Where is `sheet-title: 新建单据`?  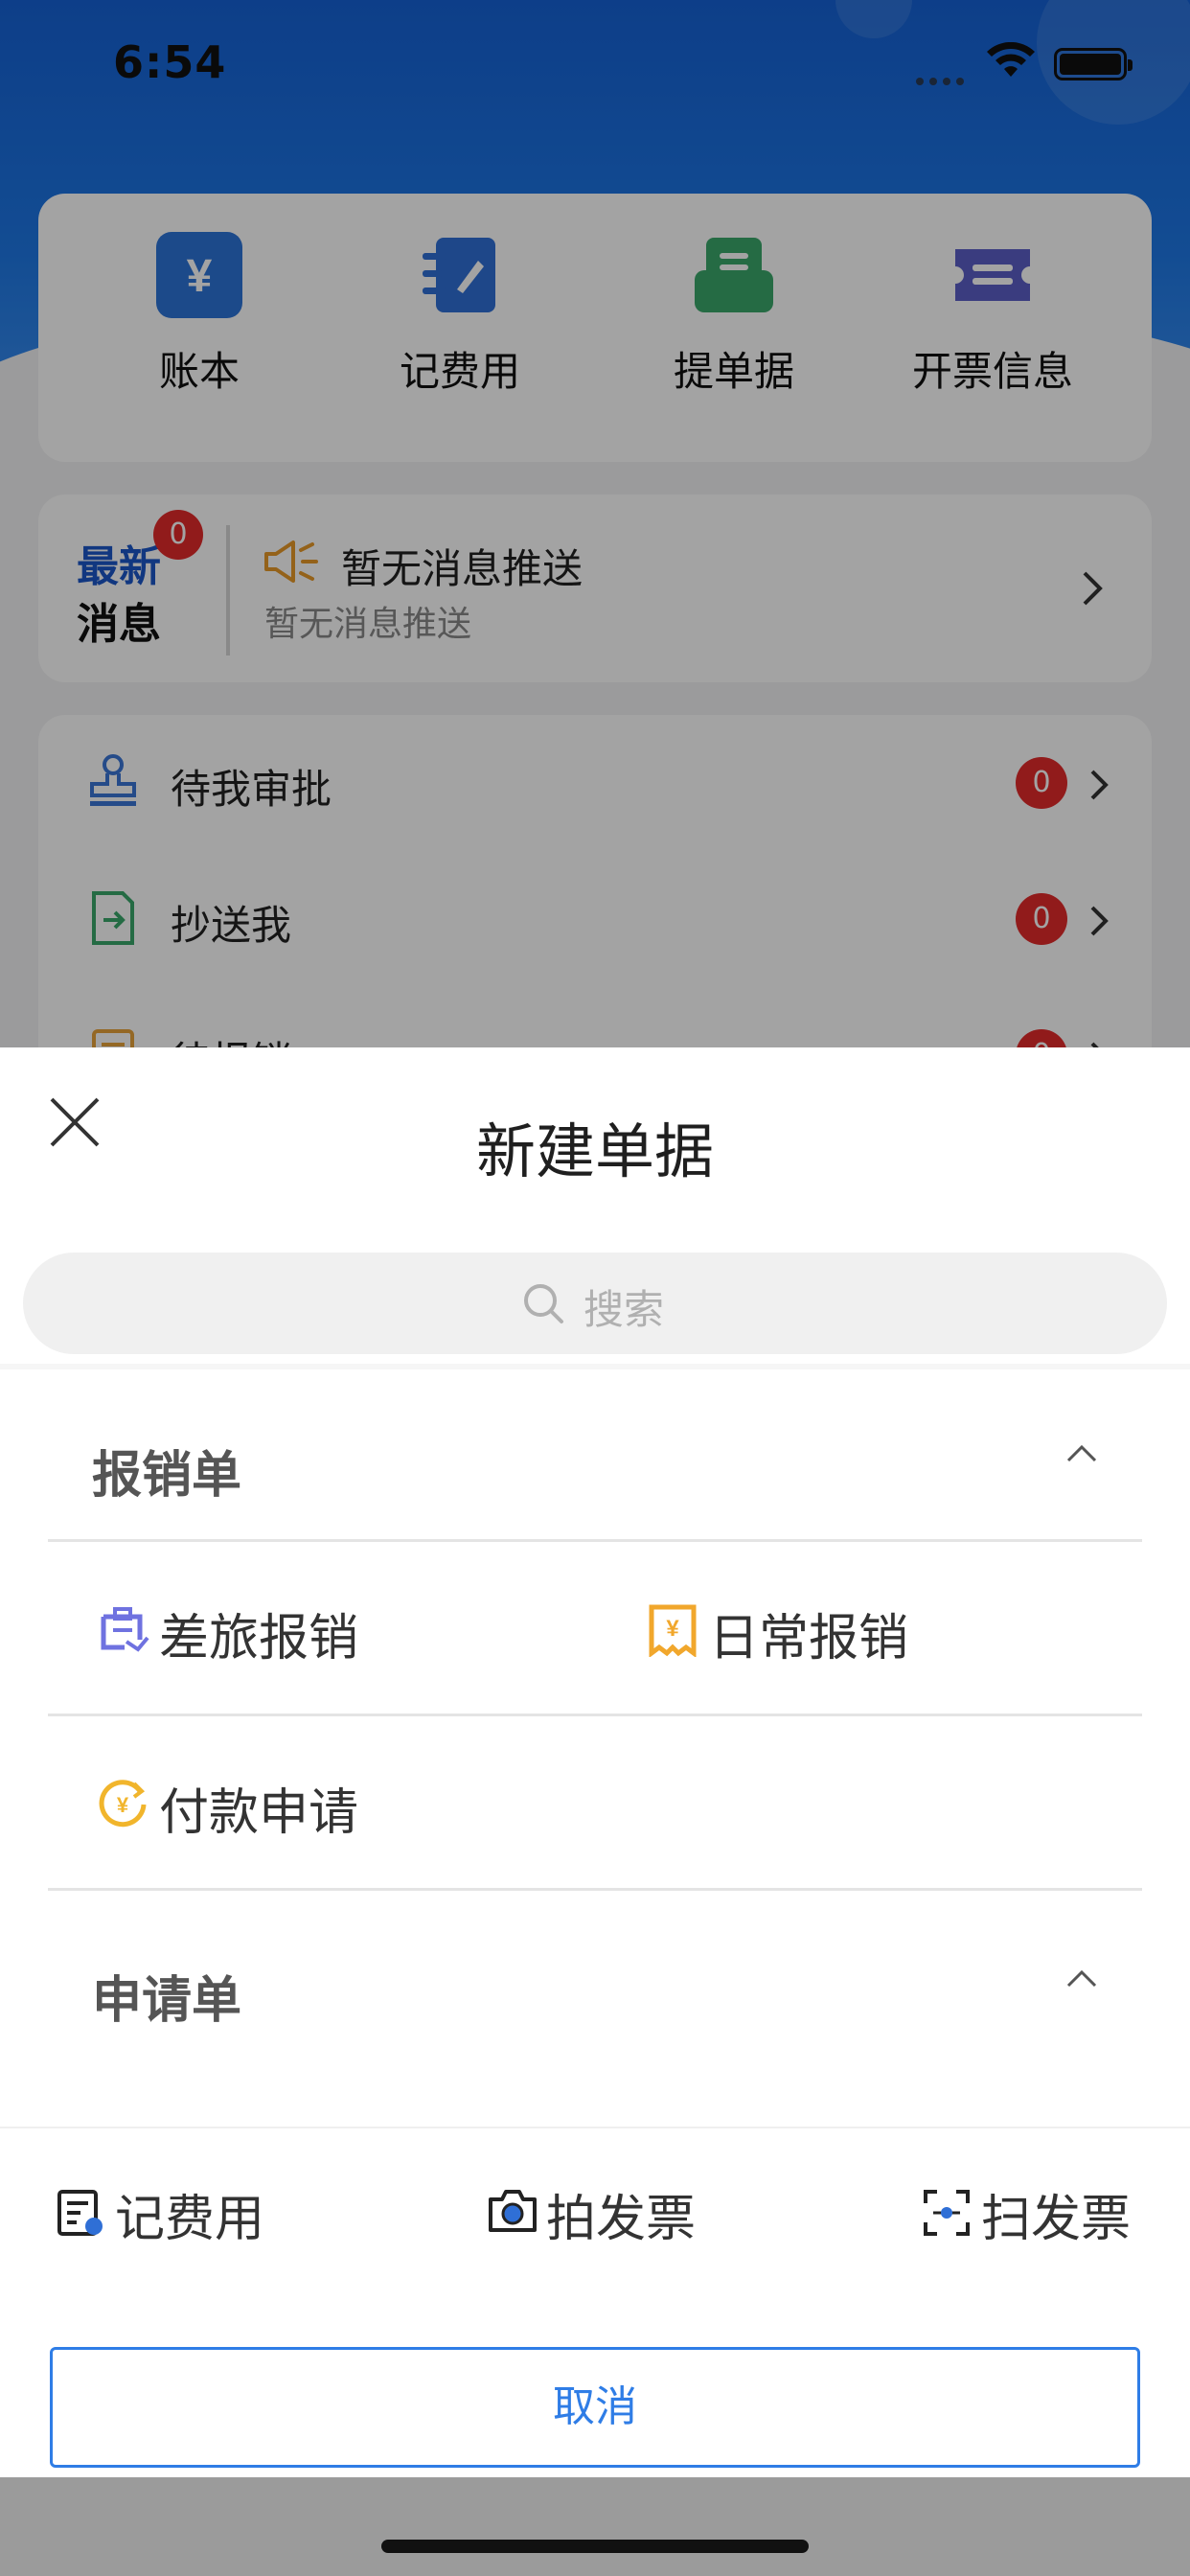 sheet-title: 新建单据 is located at coordinates (594, 1151).